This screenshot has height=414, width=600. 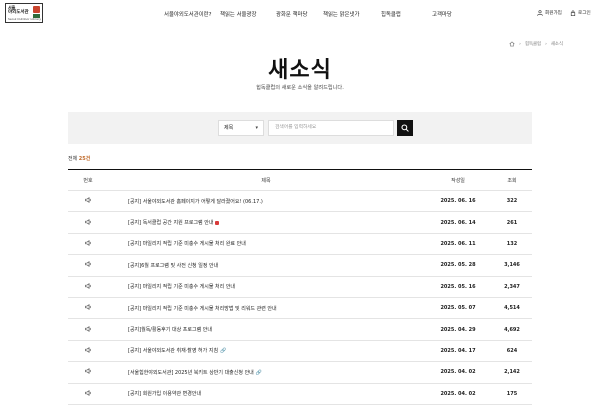 I want to click on row-views: 132, so click(x=512, y=243).